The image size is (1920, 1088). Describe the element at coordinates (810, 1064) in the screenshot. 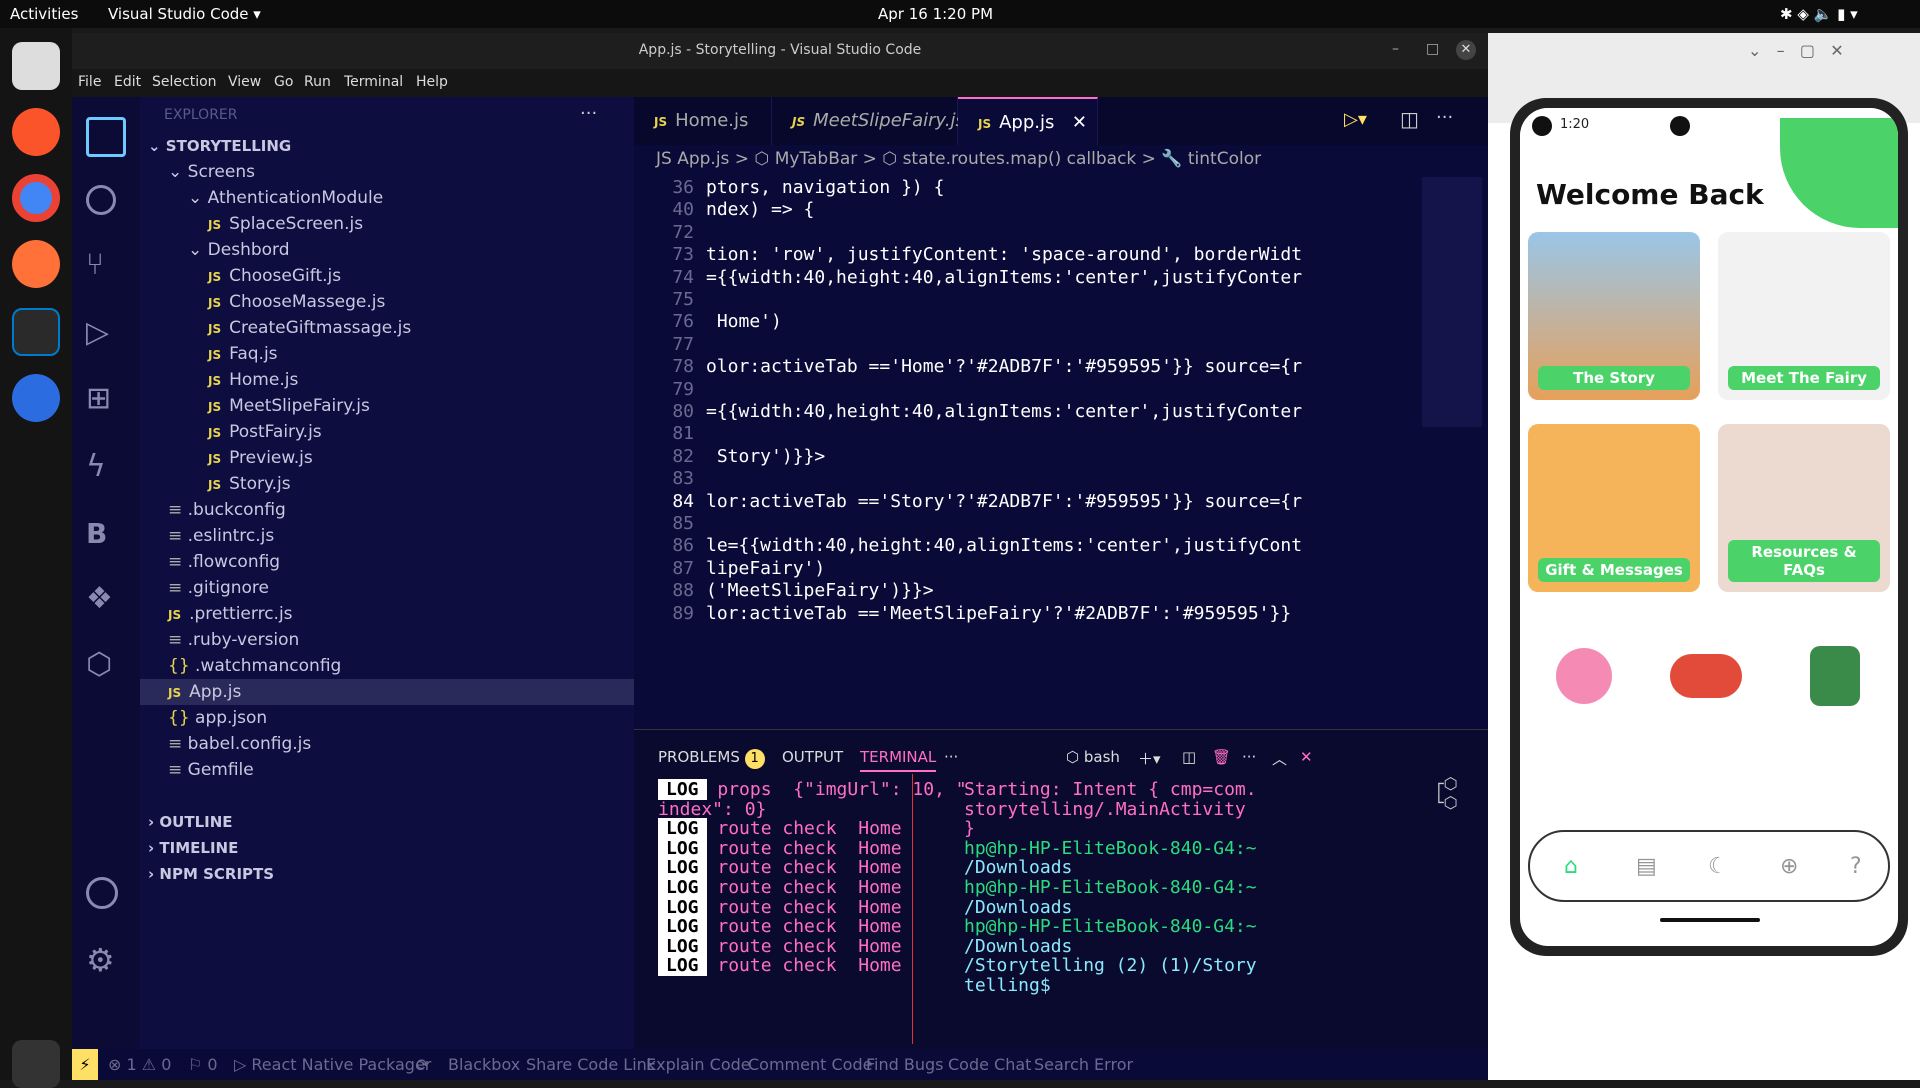

I see `comment-code: Comment Code` at that location.